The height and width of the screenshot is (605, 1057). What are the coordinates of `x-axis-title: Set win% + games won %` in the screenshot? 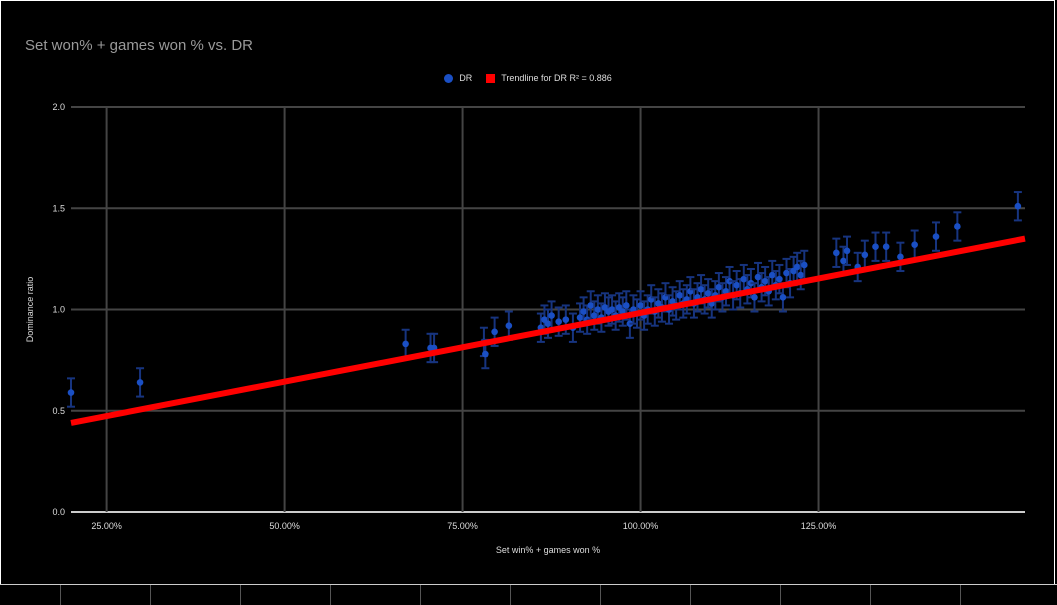 It's located at (548, 550).